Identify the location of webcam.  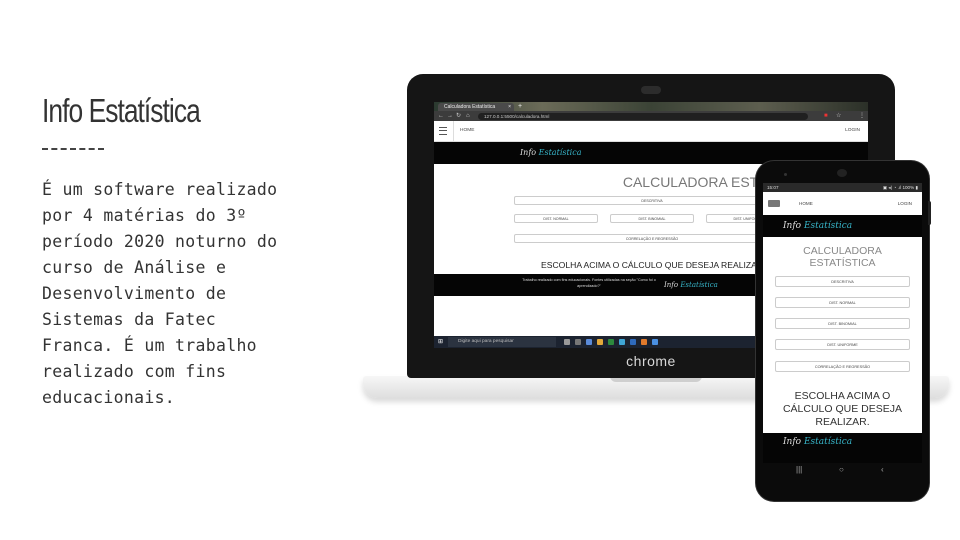
(651, 90).